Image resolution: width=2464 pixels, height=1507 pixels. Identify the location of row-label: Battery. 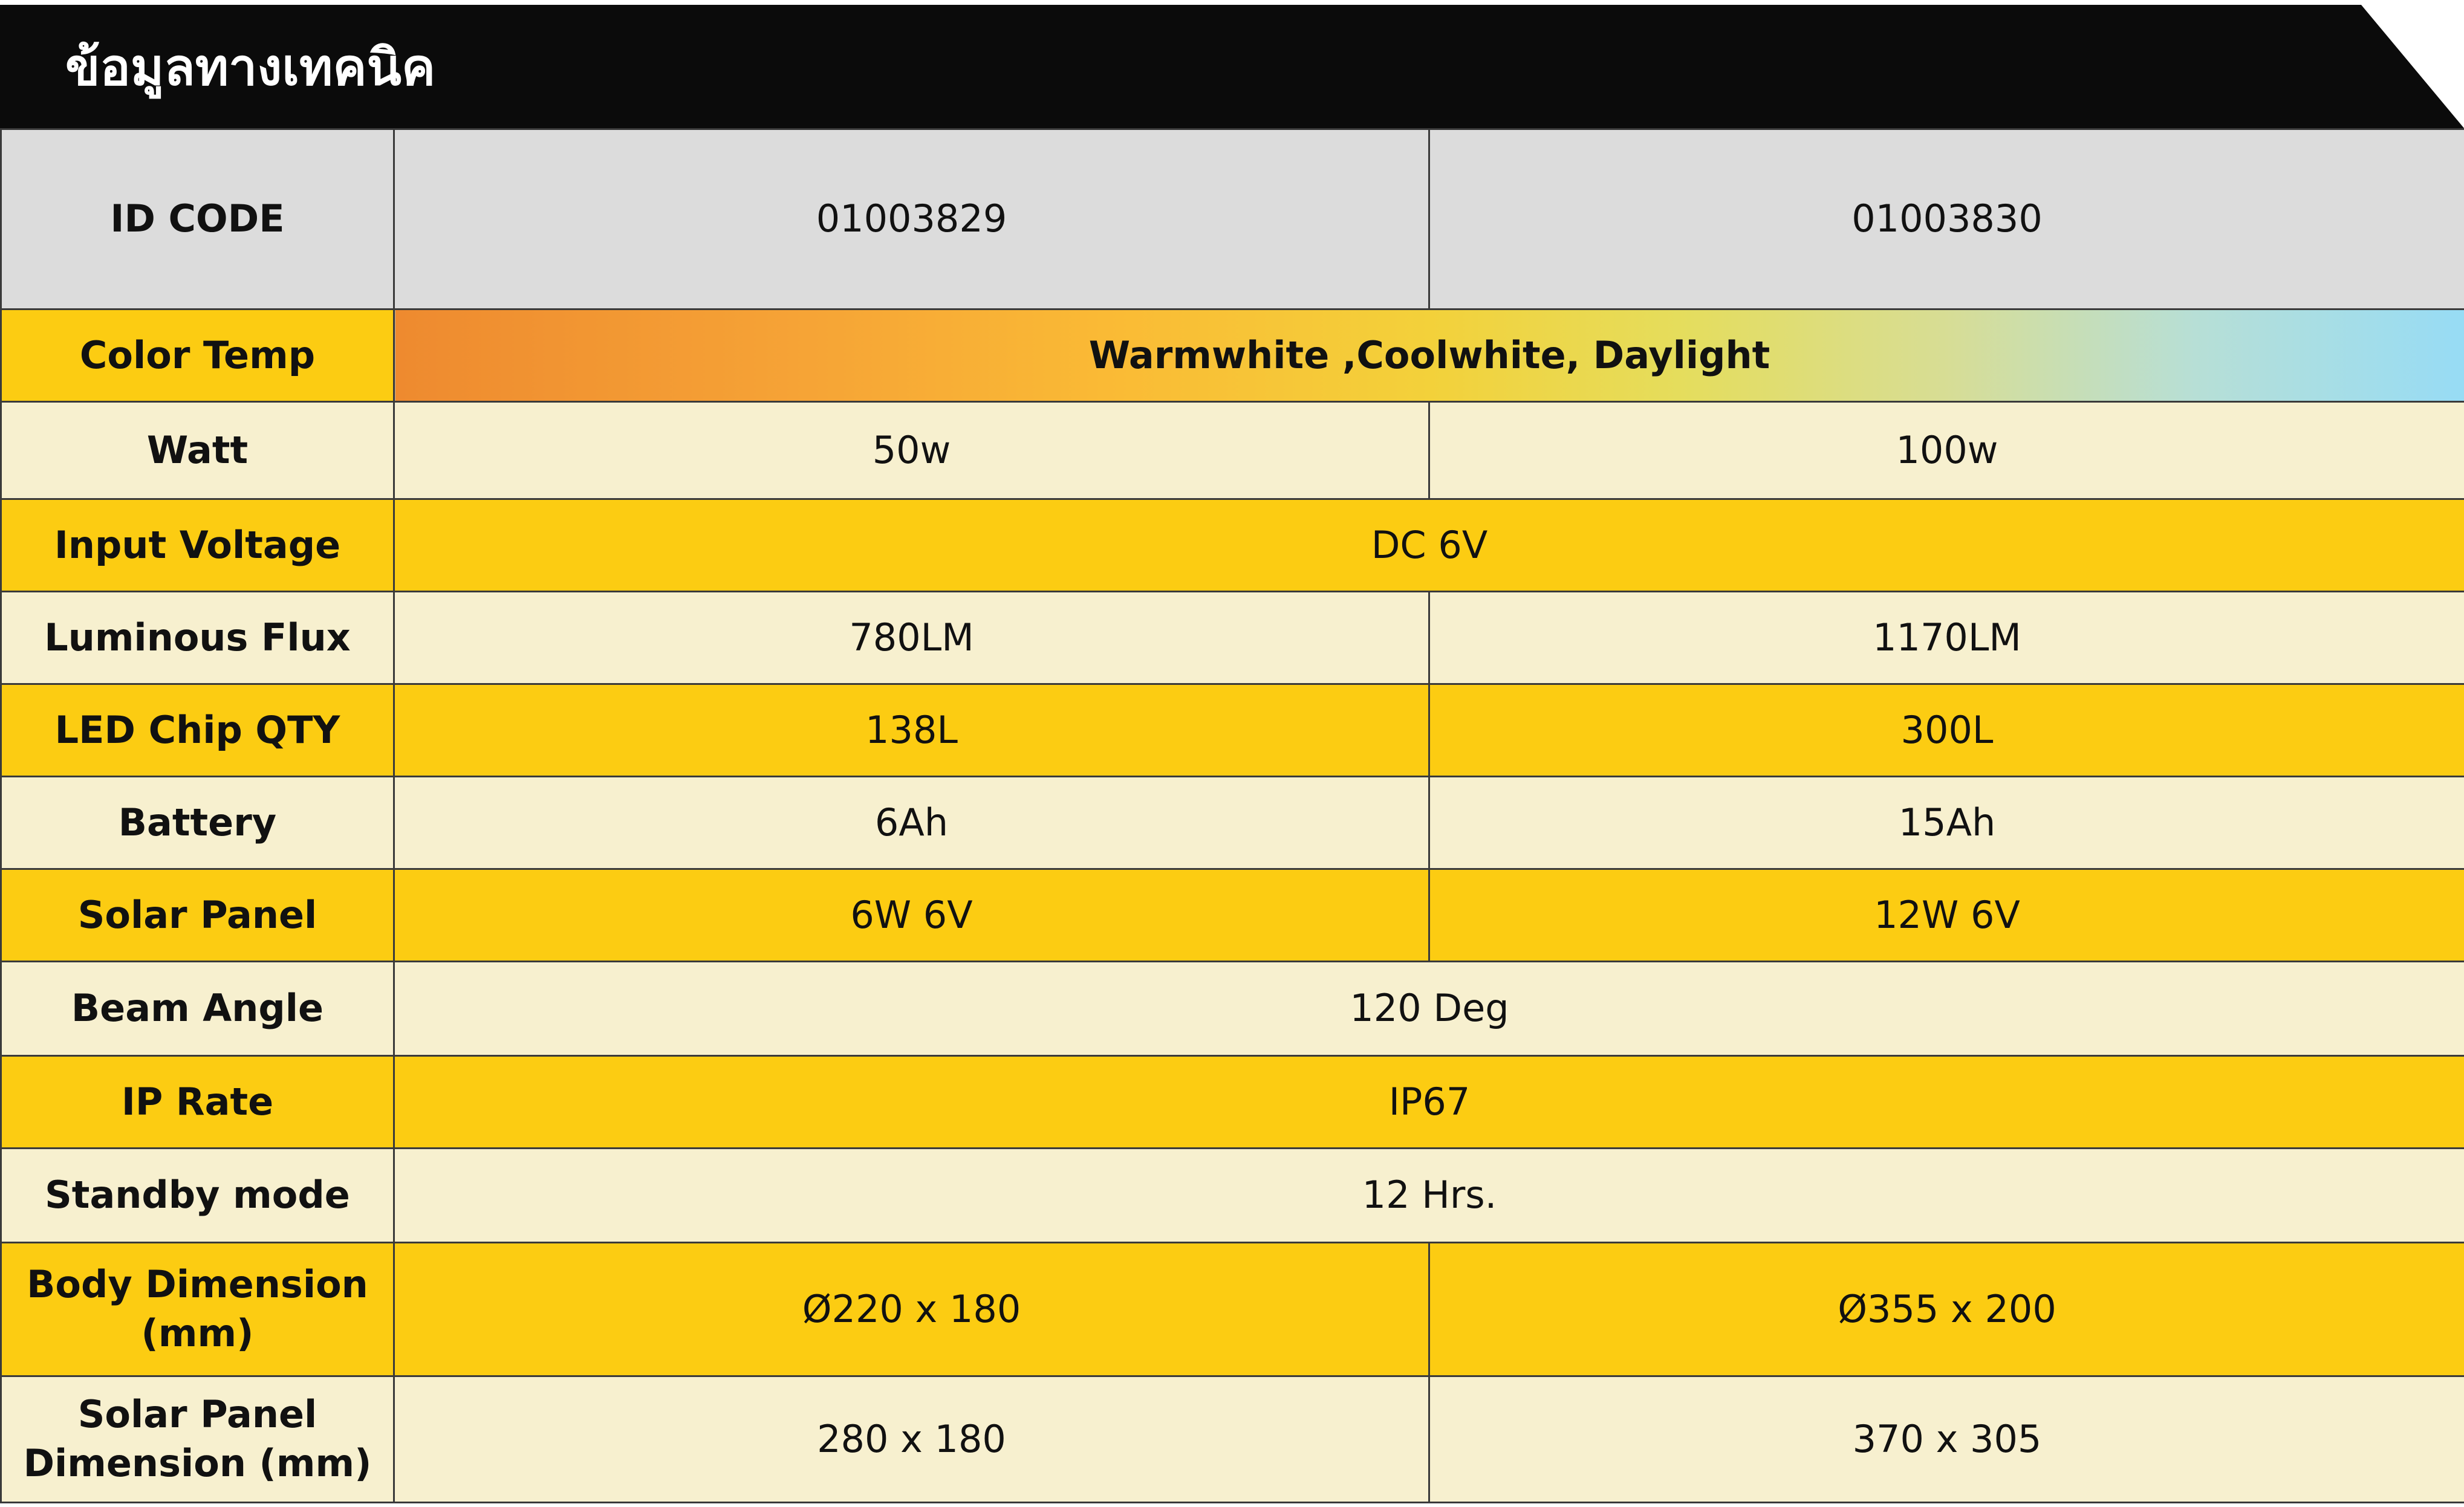
(197, 823).